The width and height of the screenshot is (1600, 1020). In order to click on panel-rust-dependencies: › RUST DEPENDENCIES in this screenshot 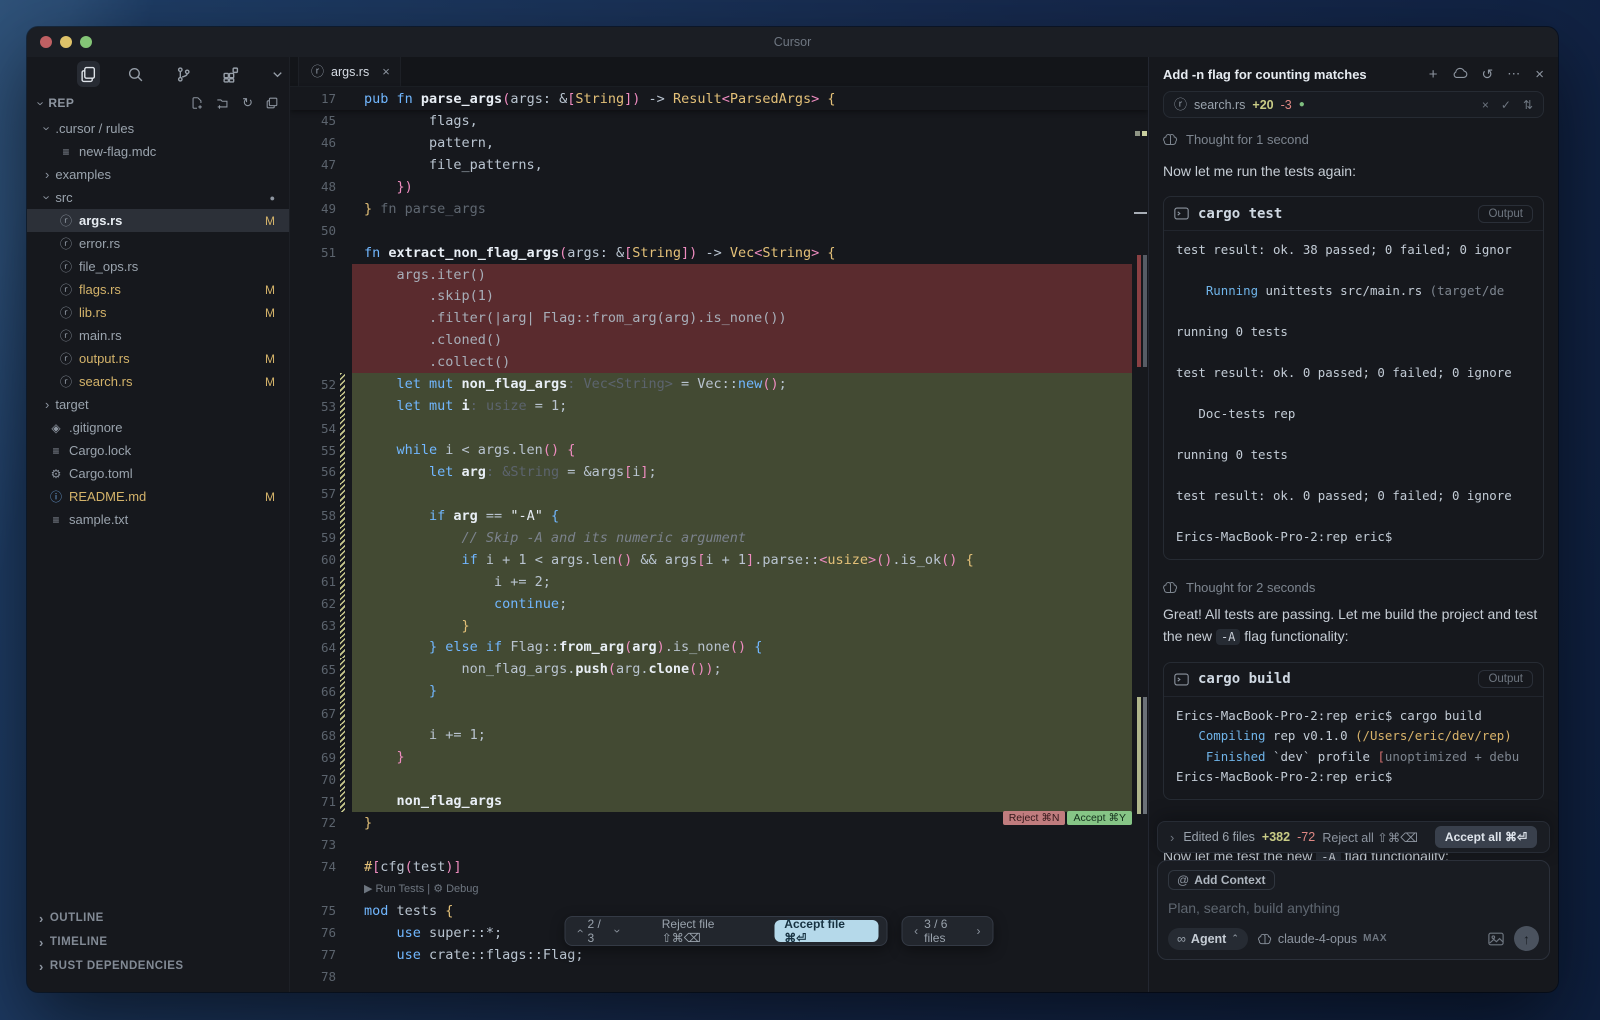, I will do `click(158, 966)`.